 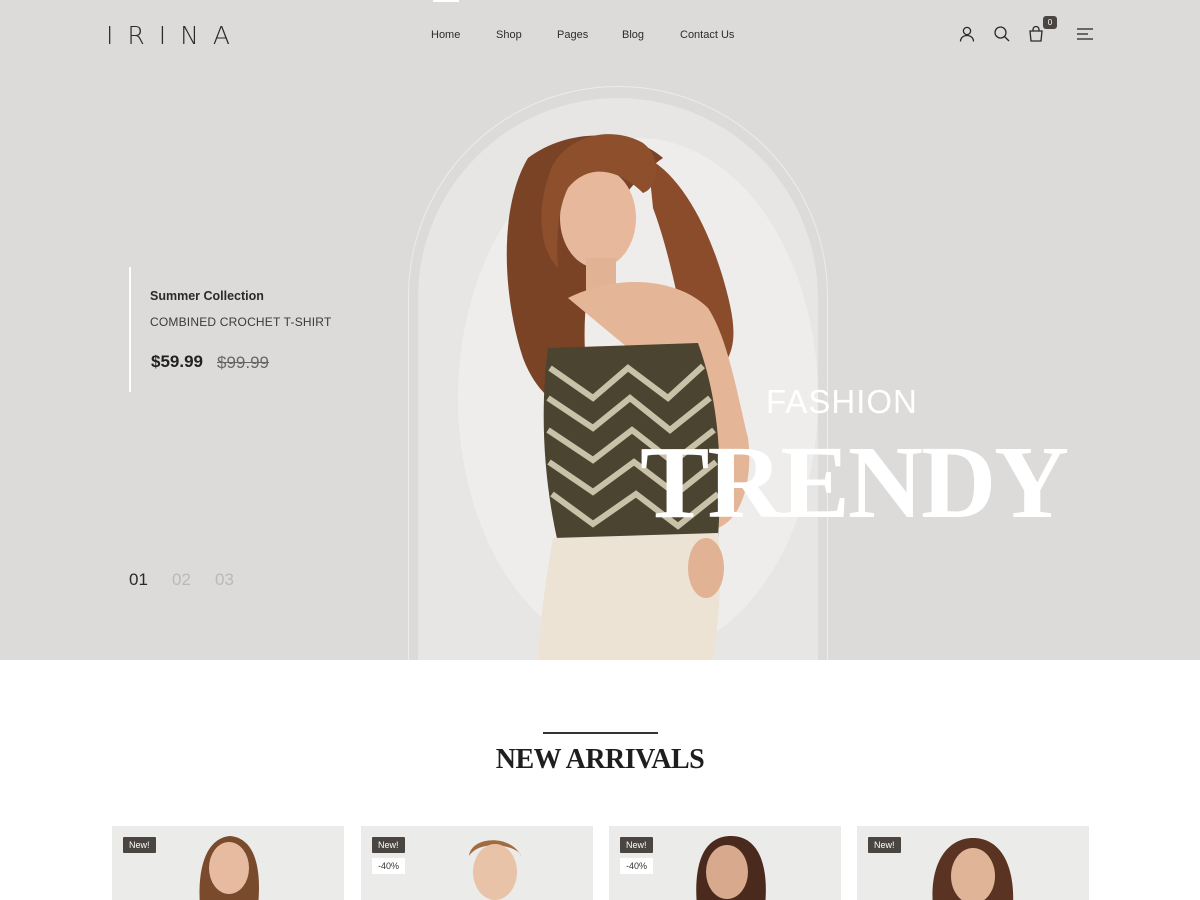 What do you see at coordinates (1002, 34) in the screenshot?
I see `search-icon` at bounding box center [1002, 34].